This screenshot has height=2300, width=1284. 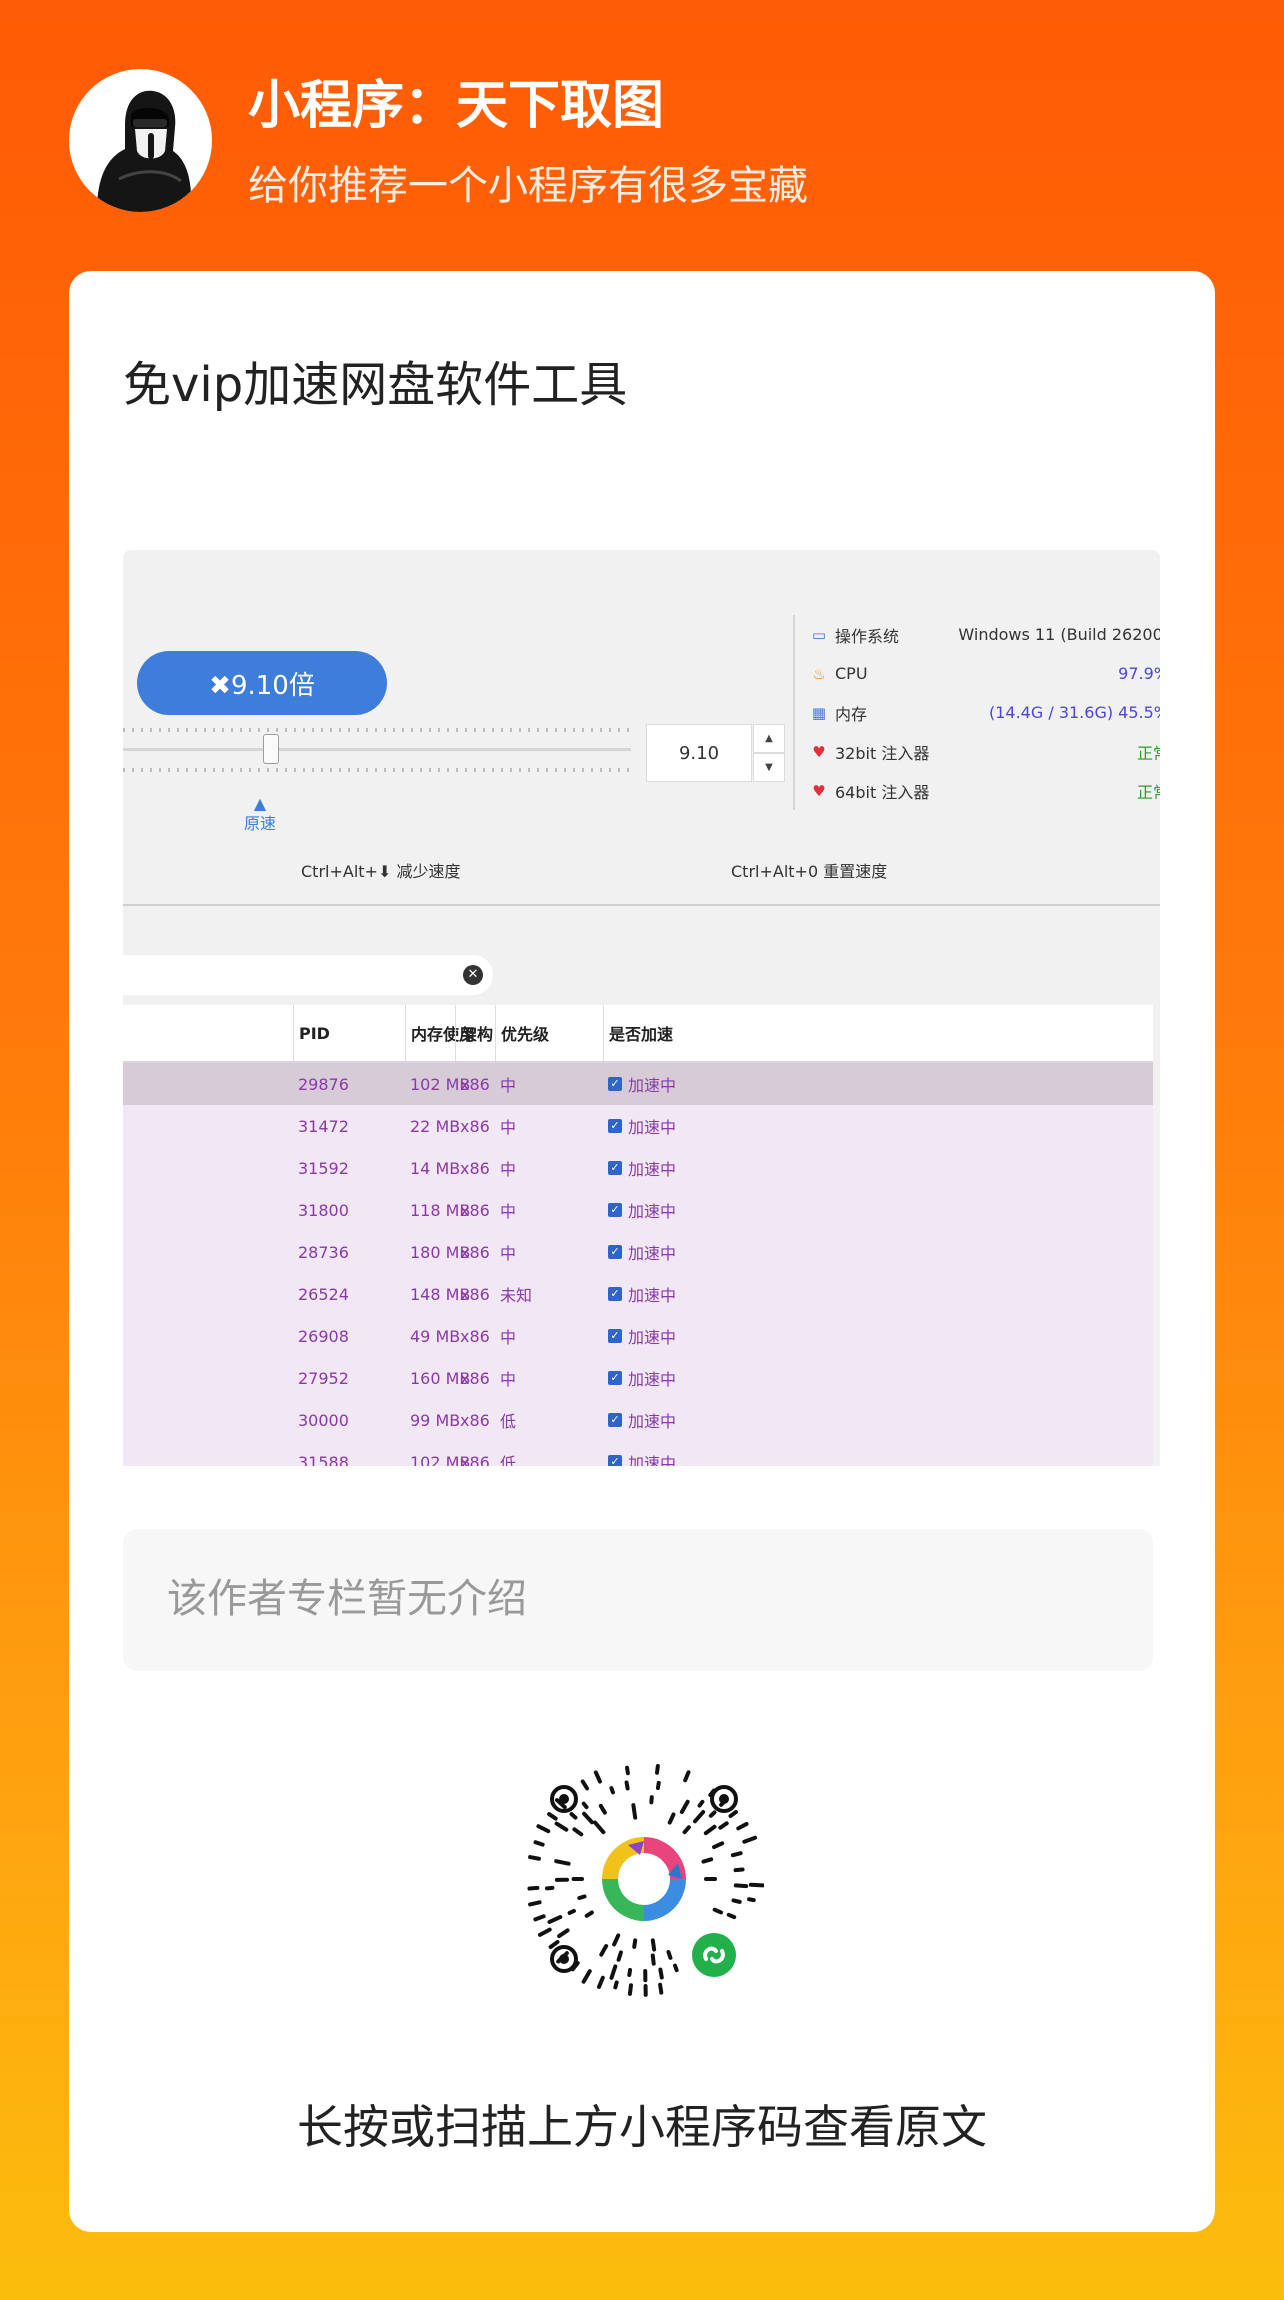 I want to click on column-header-priority: 优先级, so click(x=549, y=1033).